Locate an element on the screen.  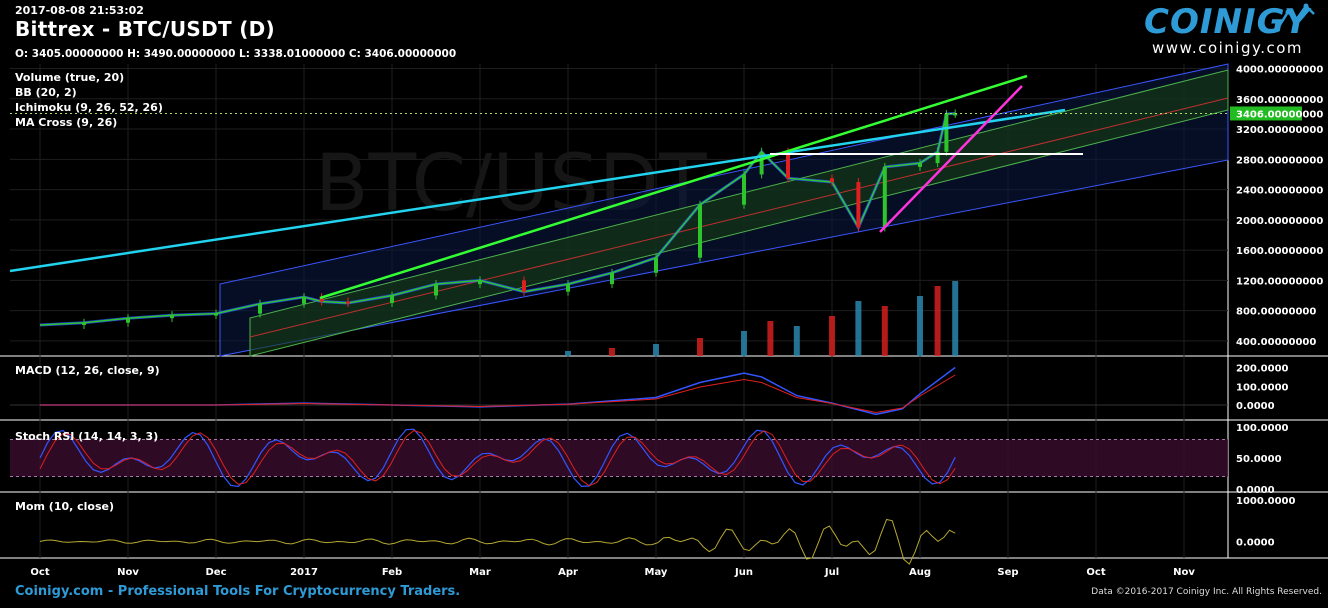
stoch-tick-label: 50.0000 is located at coordinates (1259, 459).